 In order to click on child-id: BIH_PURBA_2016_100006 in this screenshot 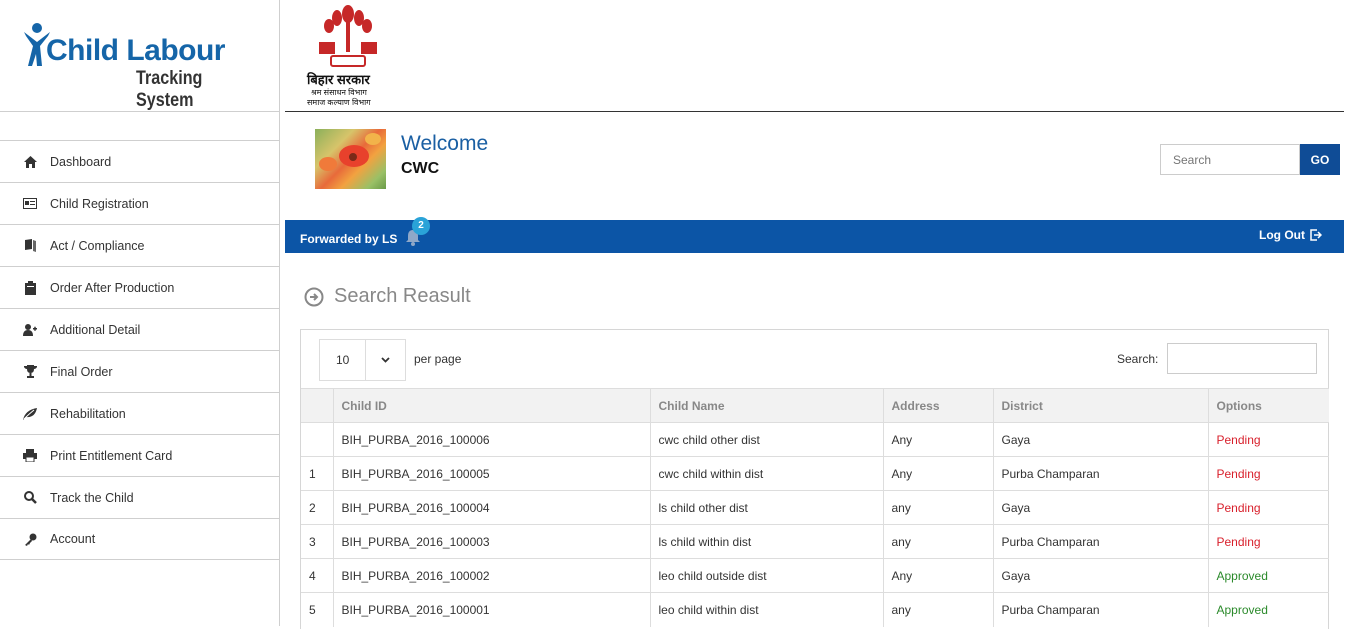, I will do `click(492, 439)`.